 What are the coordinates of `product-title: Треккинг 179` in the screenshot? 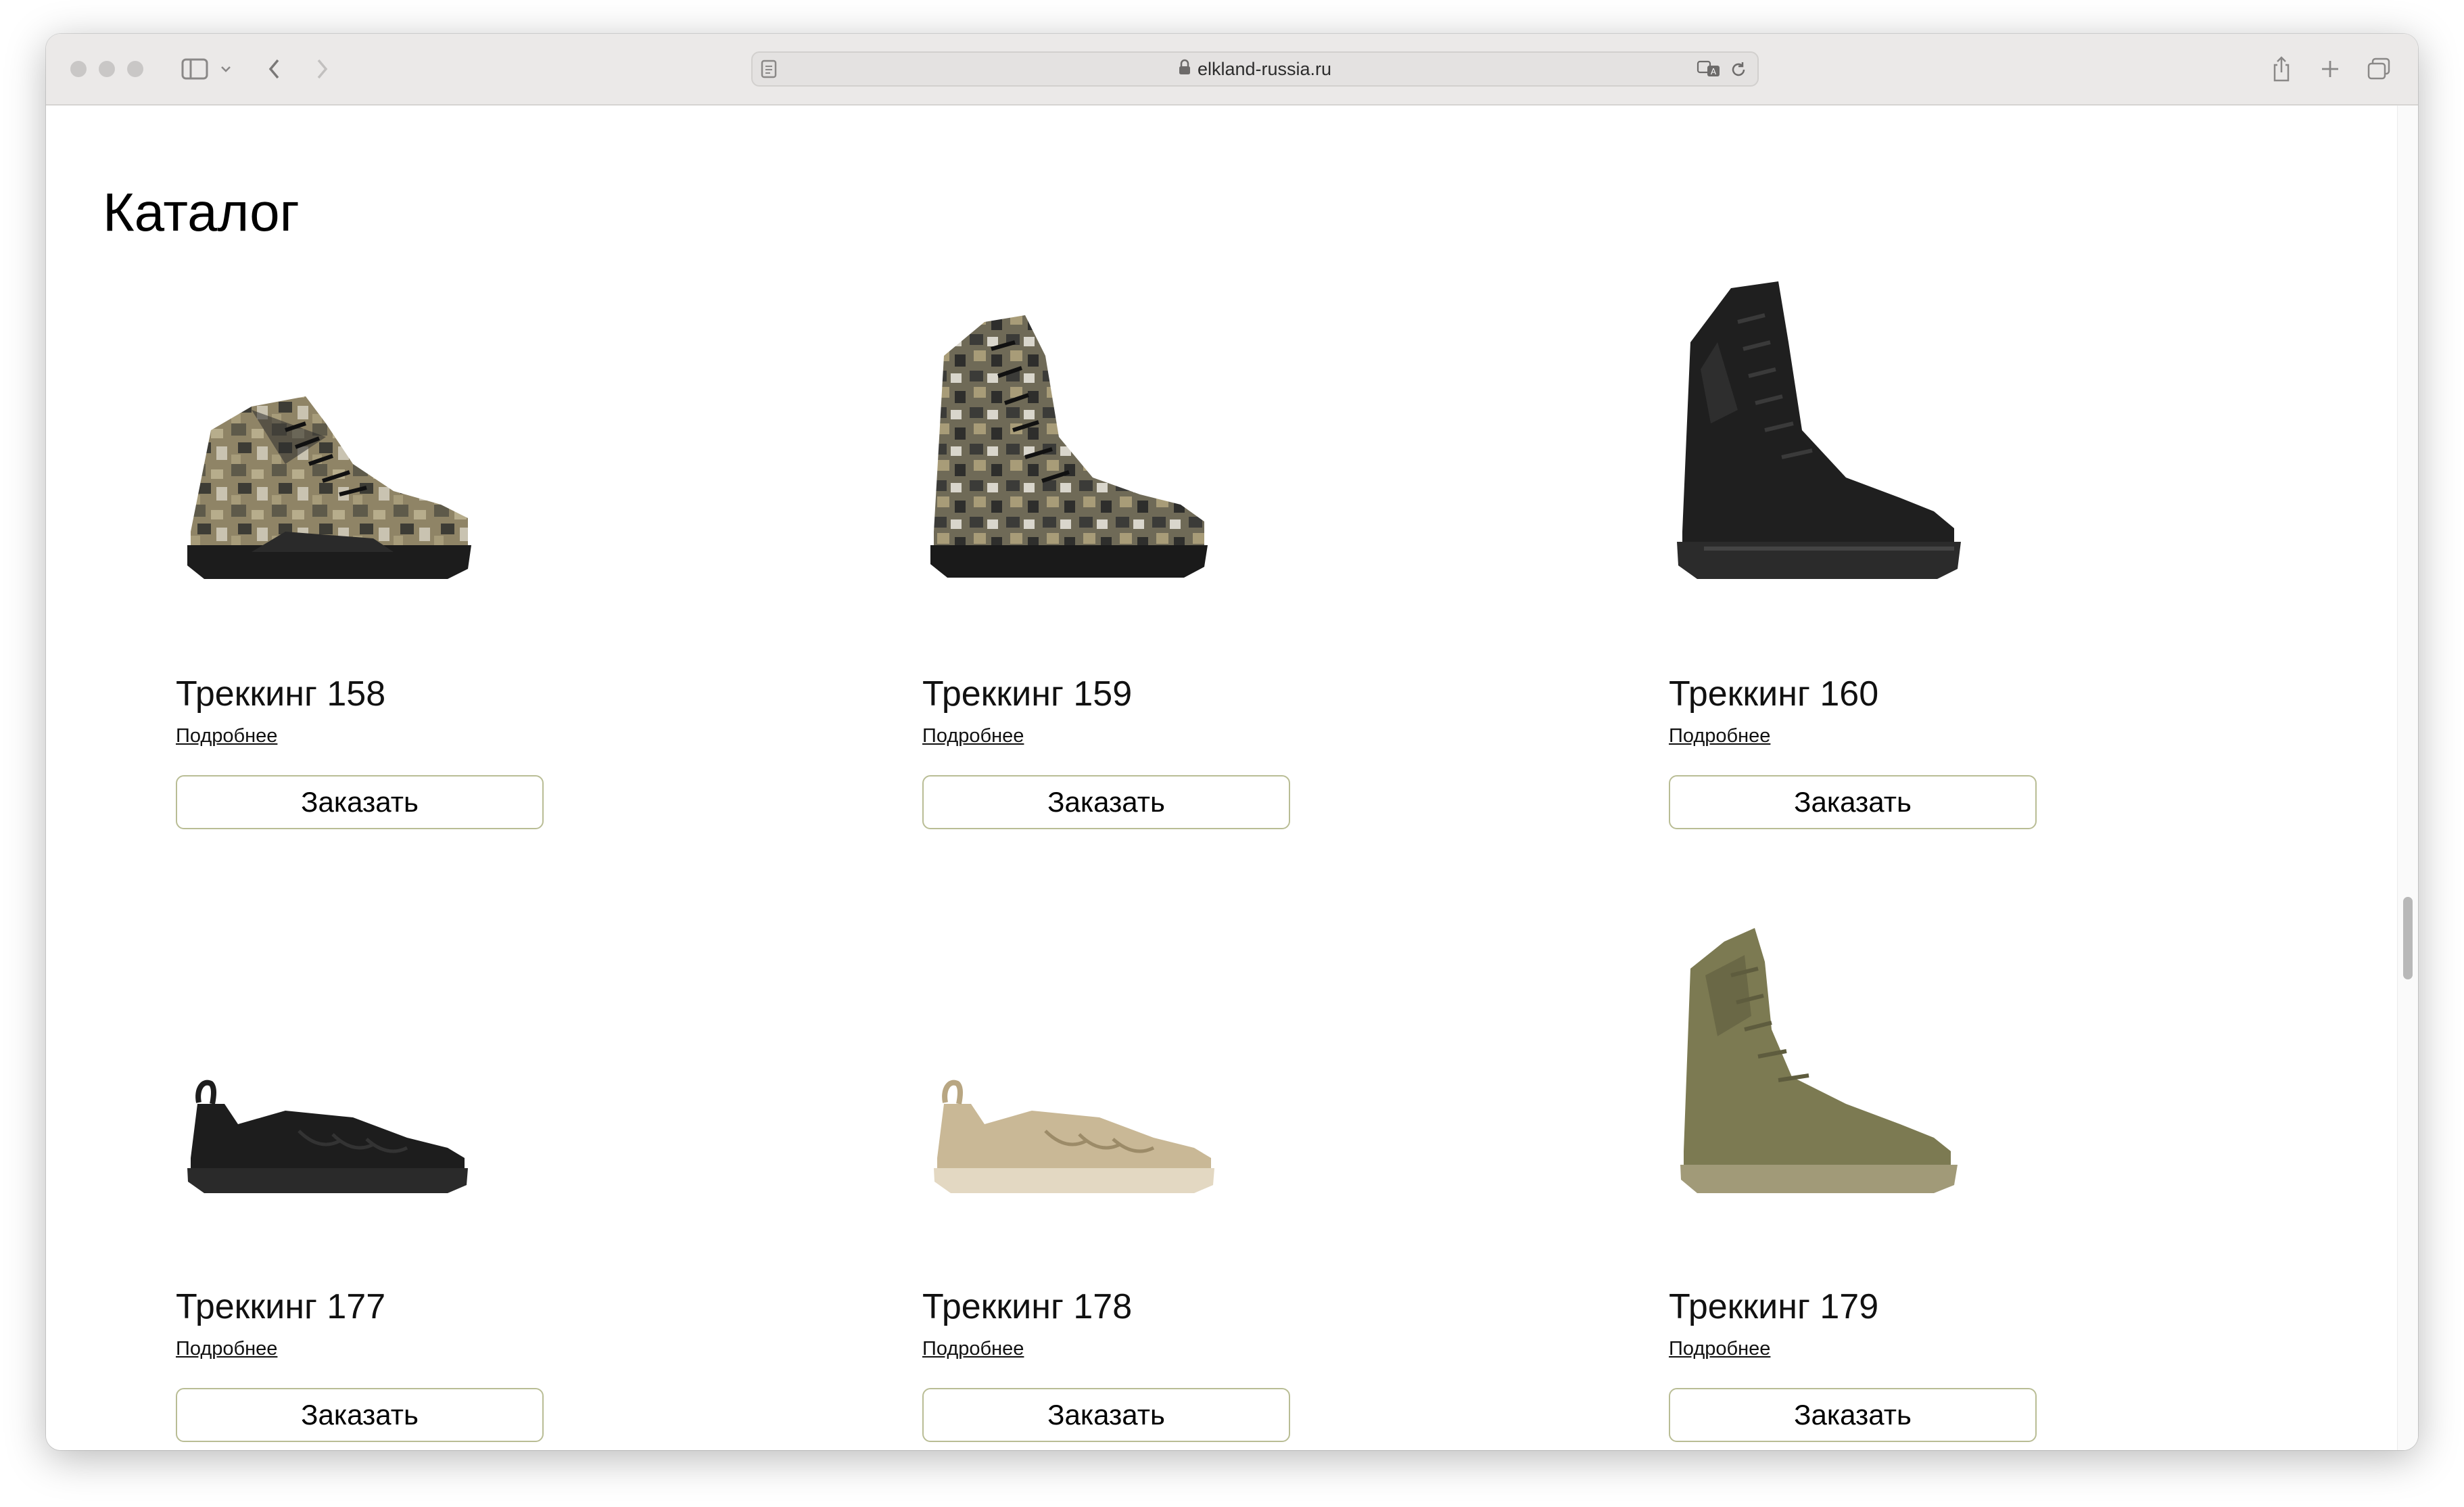 It's located at (1774, 1306).